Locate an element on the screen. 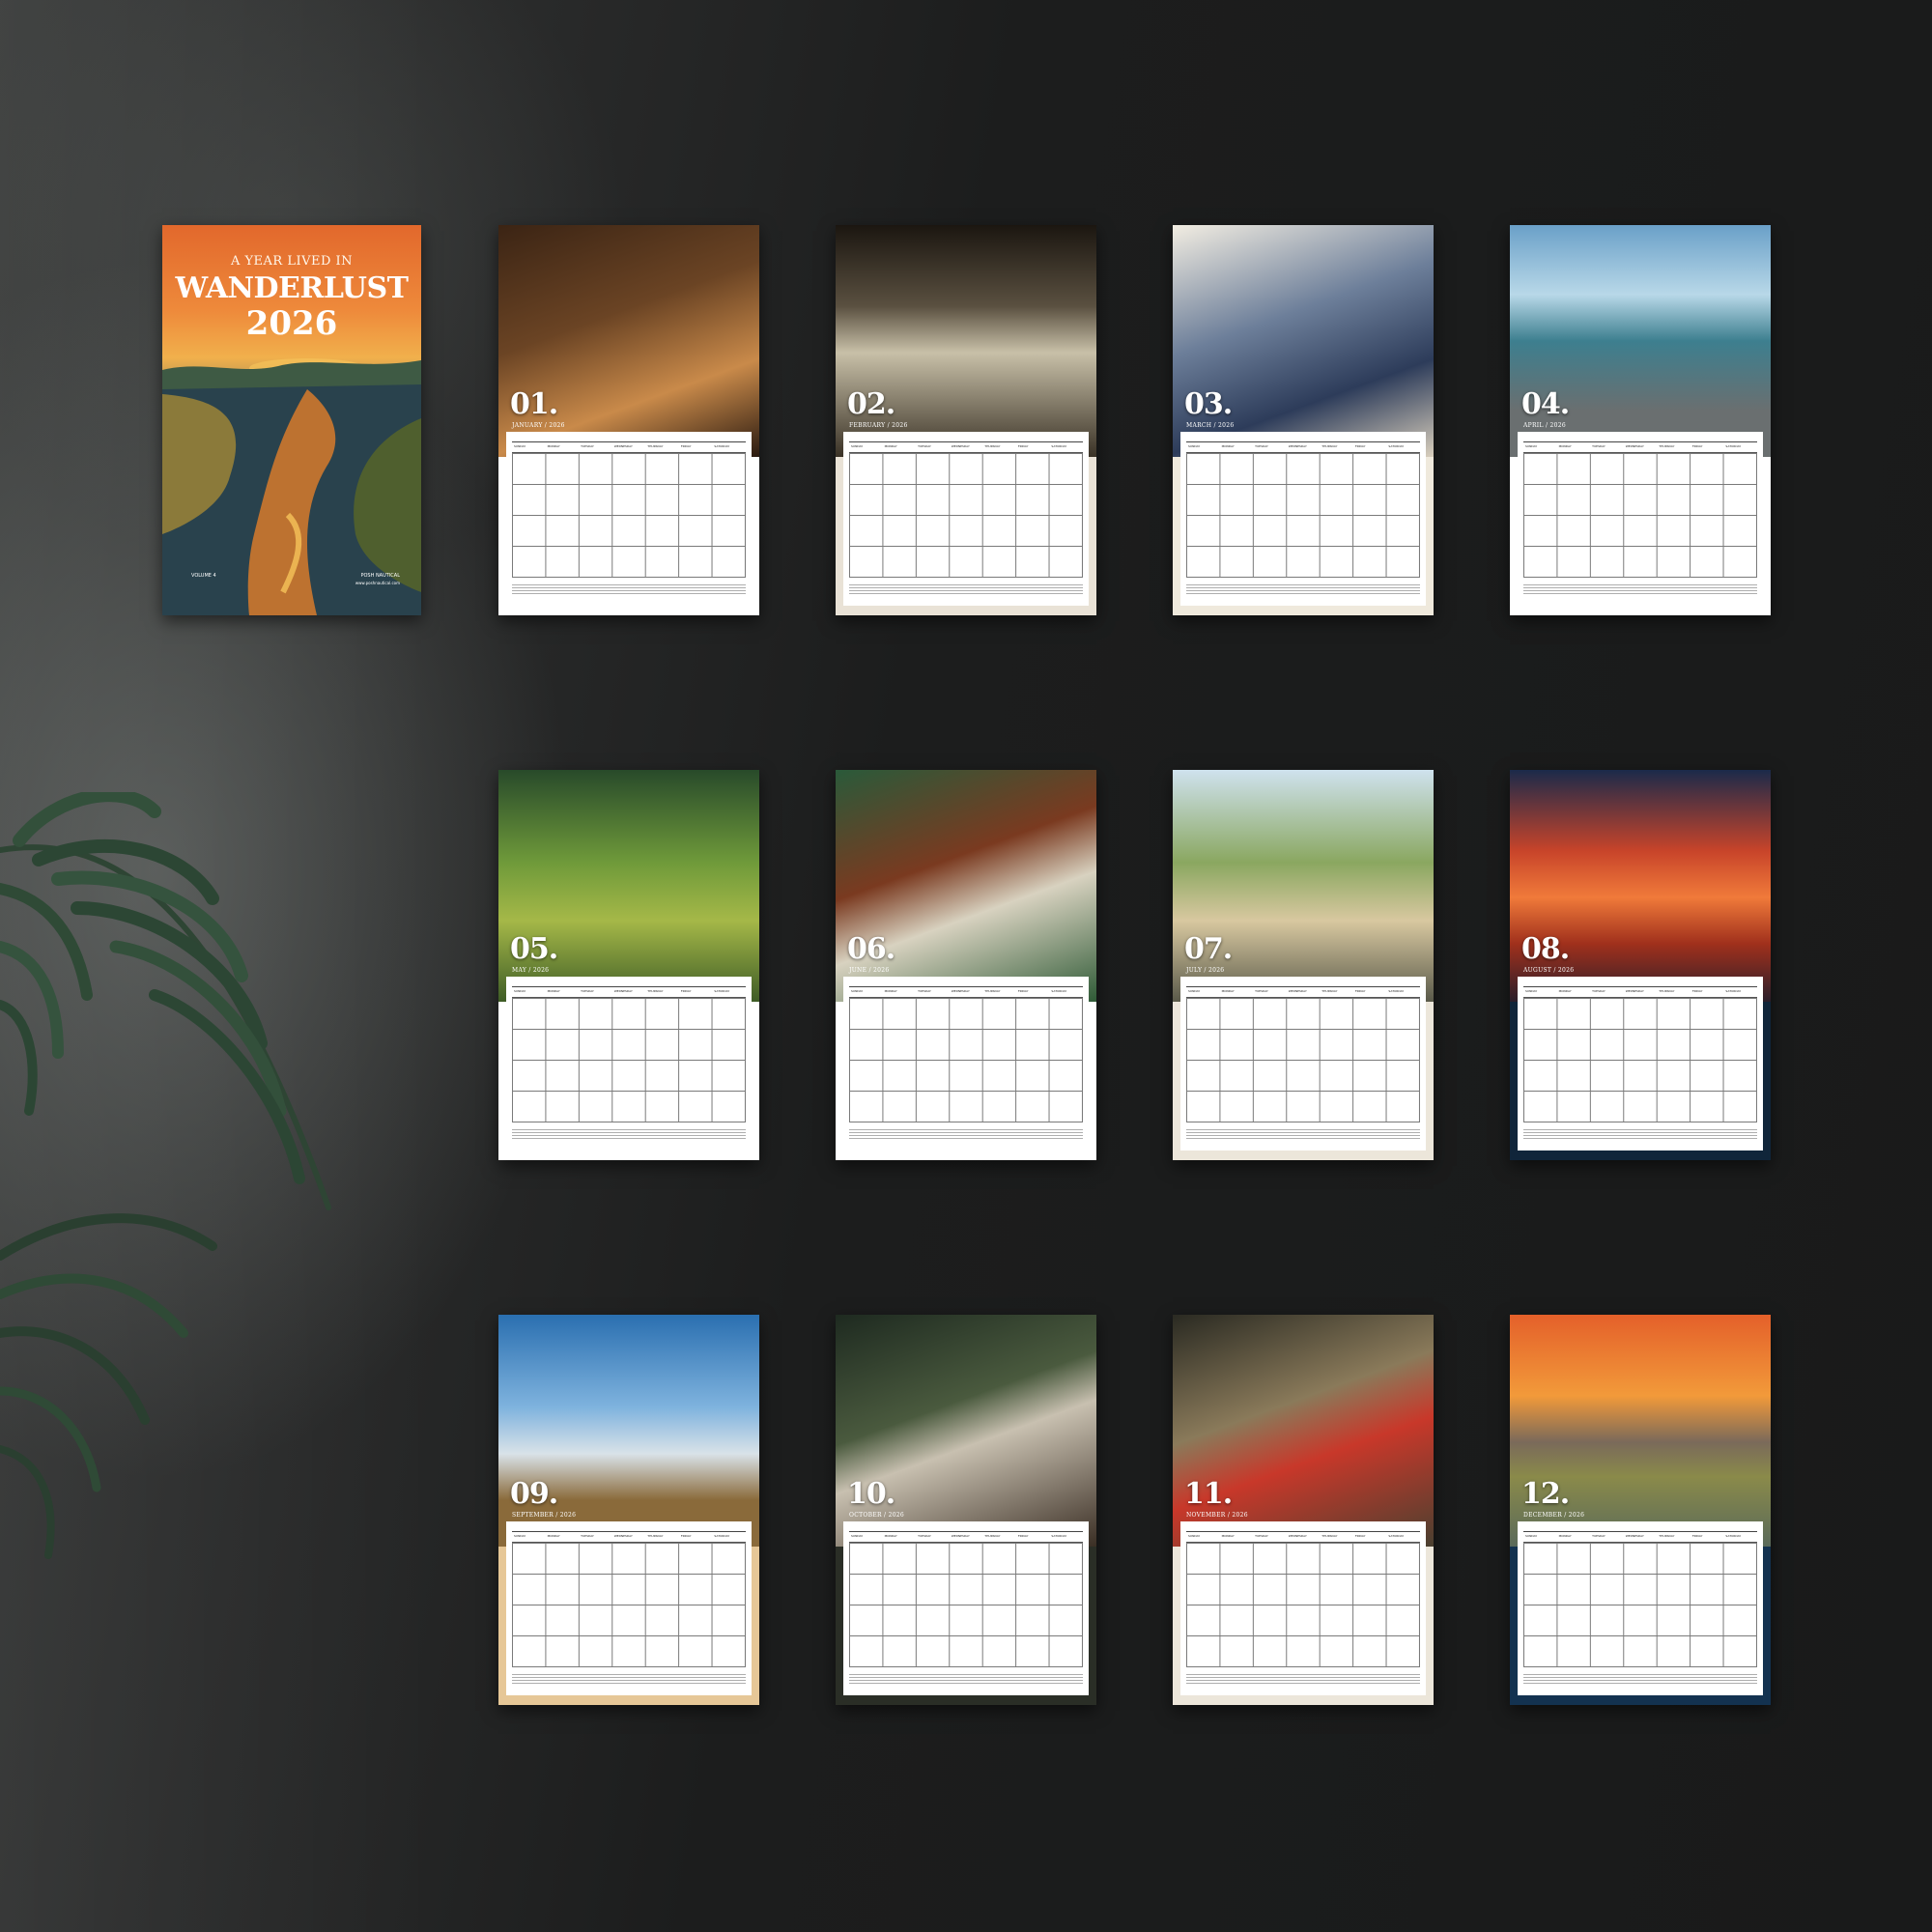 This screenshot has width=1932, height=1932. cover-publisher: POSH NAUTICAL is located at coordinates (380, 576).